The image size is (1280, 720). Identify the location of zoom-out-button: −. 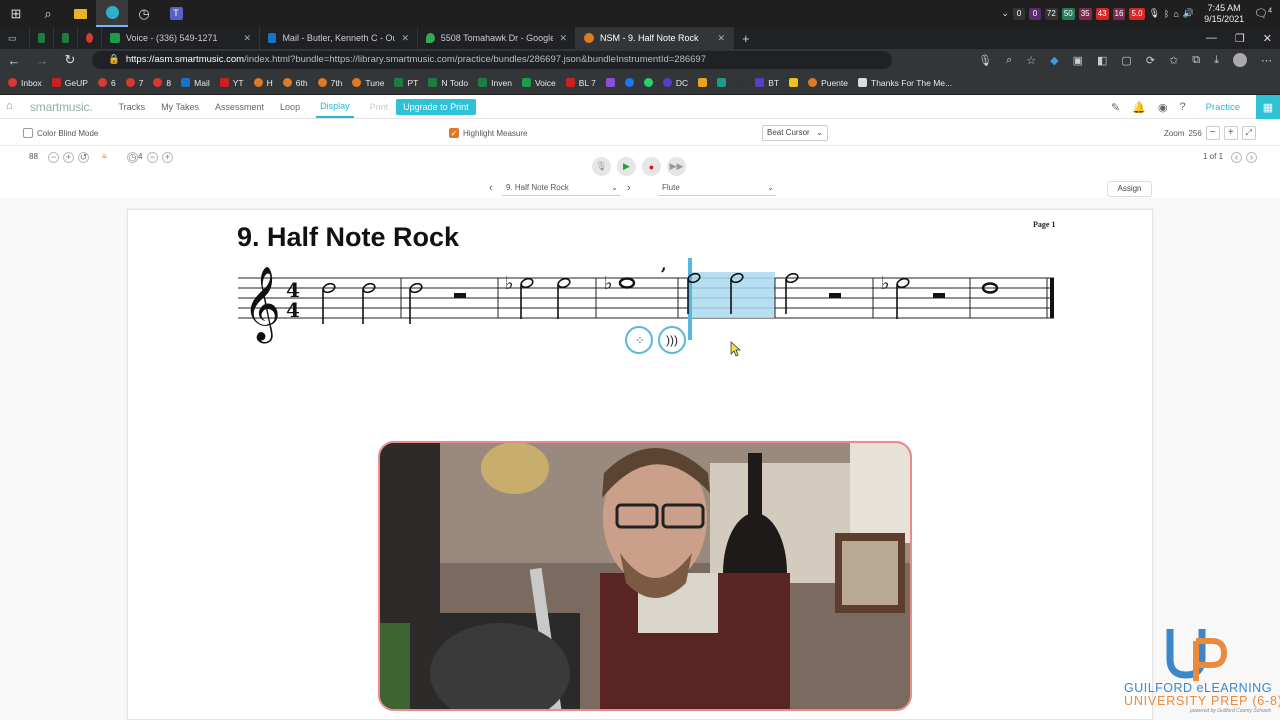
(1212, 133).